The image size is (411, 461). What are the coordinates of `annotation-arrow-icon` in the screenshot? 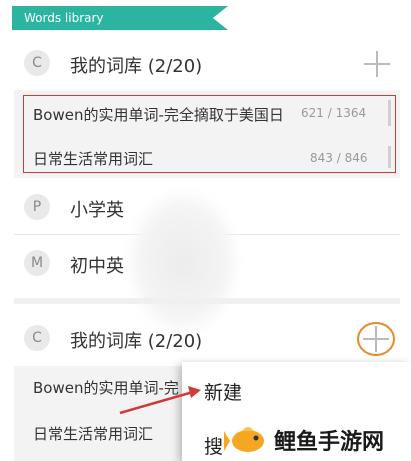 It's located at (160, 400).